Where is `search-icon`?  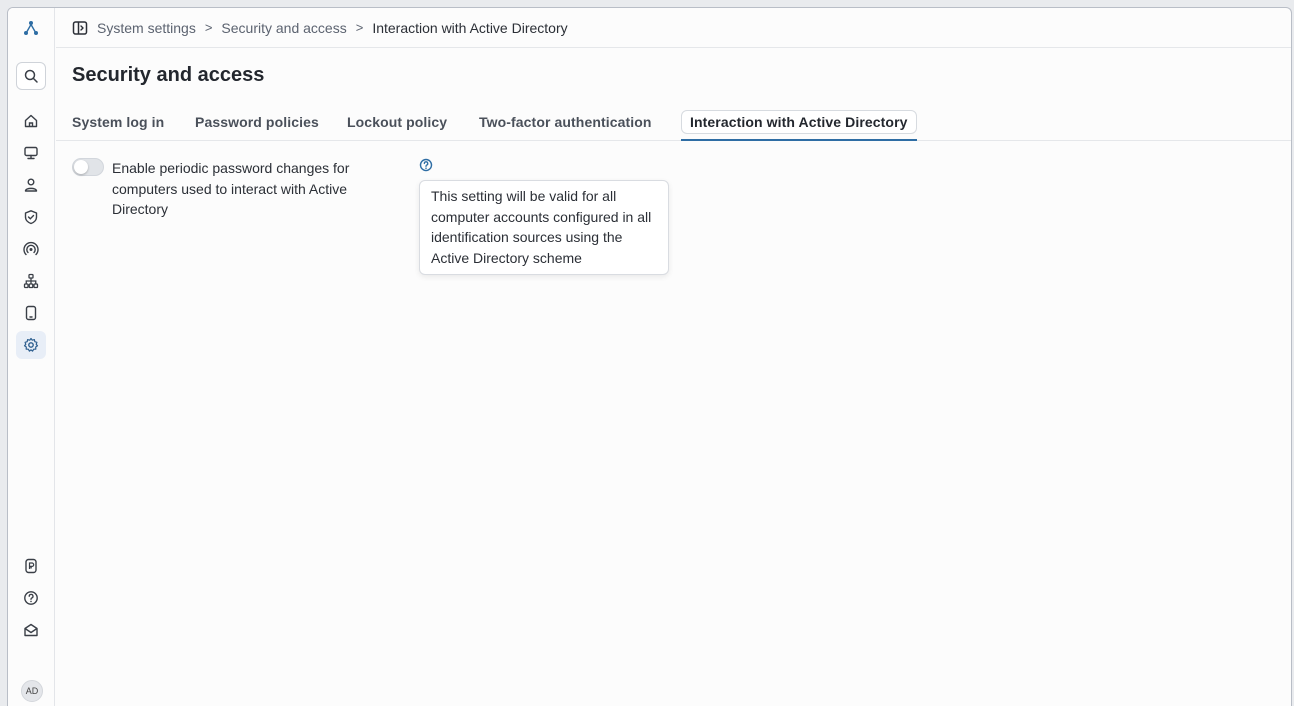
search-icon is located at coordinates (31, 76).